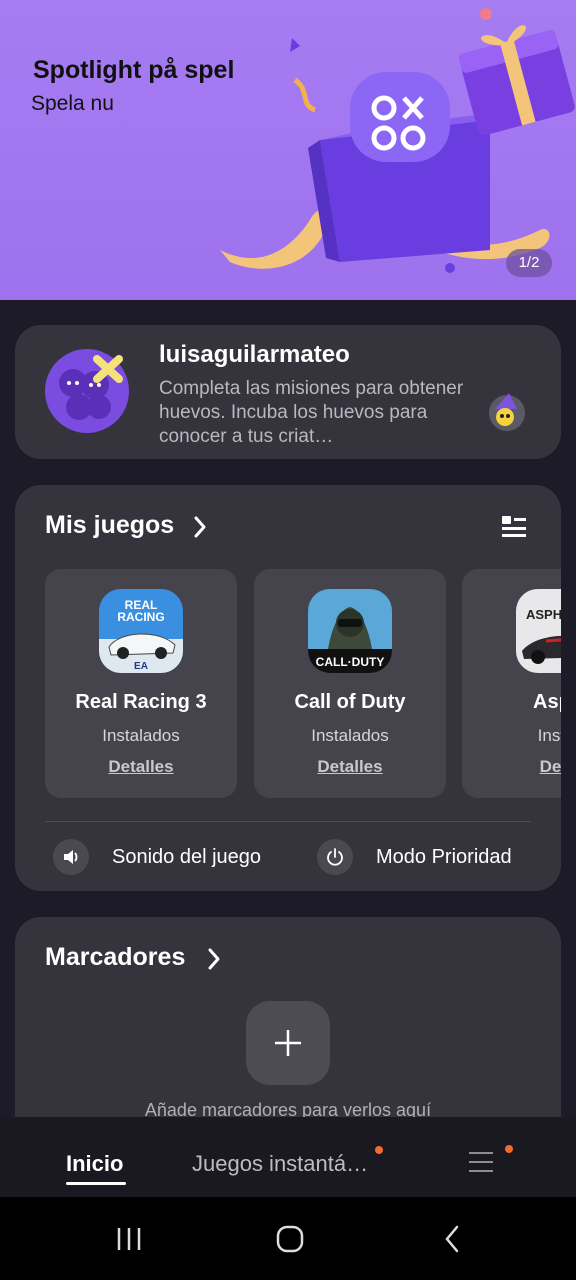  Describe the element at coordinates (350, 662) in the screenshot. I see `svg-text: CALL·DUTY` at that location.